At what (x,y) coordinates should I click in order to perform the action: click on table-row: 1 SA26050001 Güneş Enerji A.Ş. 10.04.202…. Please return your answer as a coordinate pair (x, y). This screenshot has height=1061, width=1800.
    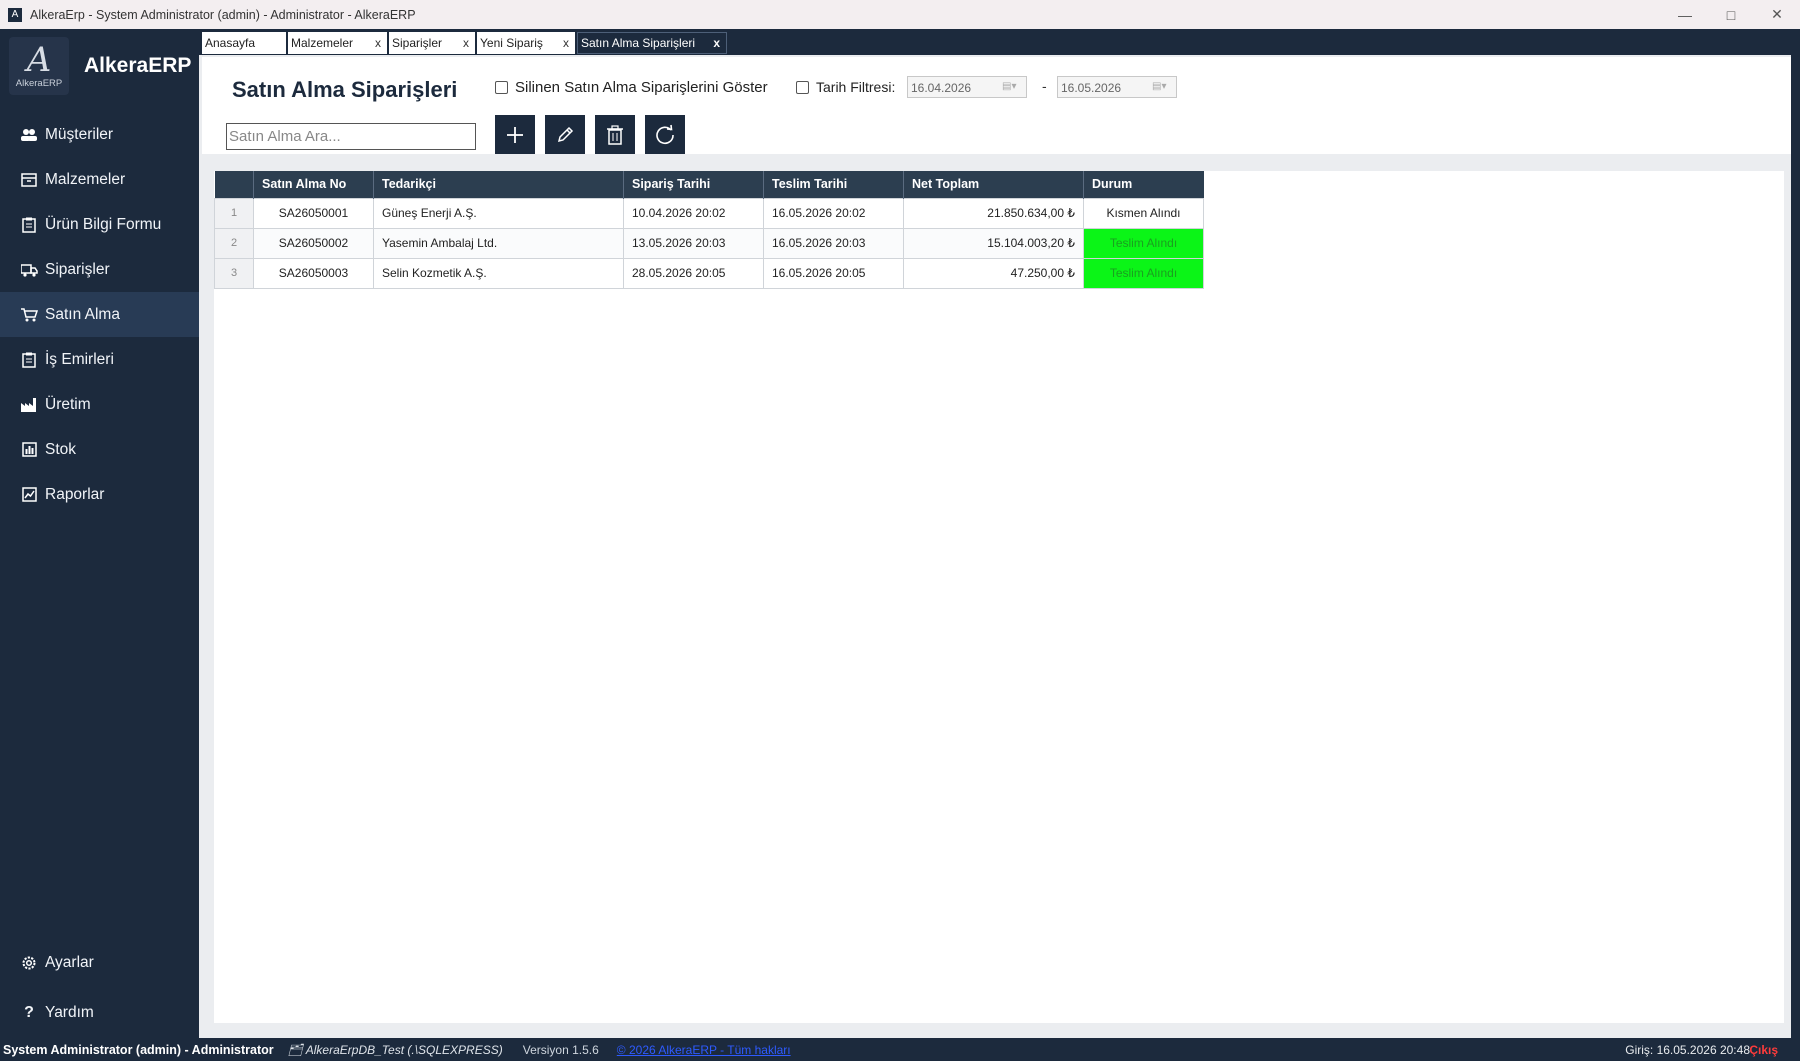
    Looking at the image, I should click on (709, 213).